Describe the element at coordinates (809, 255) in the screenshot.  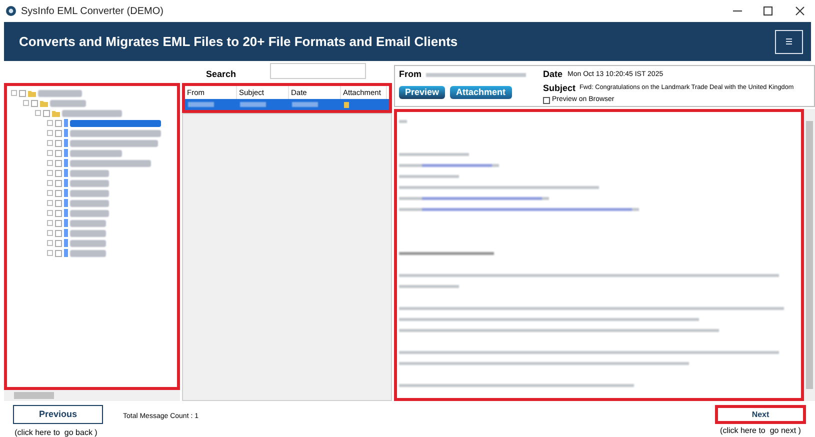
I see `vertical-scrollbar` at that location.